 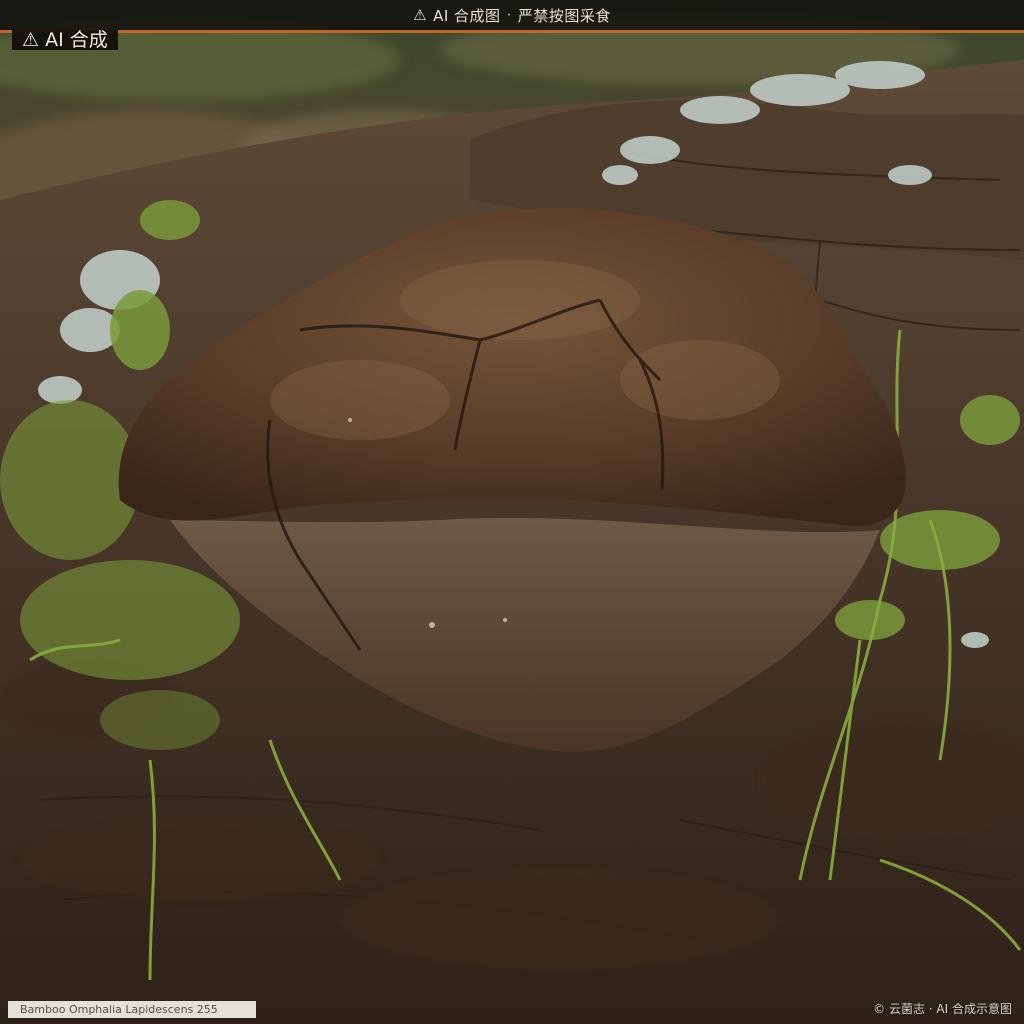 I want to click on watermark-credit: © 云菌志 · AI 合成示意图, so click(x=942, y=1009).